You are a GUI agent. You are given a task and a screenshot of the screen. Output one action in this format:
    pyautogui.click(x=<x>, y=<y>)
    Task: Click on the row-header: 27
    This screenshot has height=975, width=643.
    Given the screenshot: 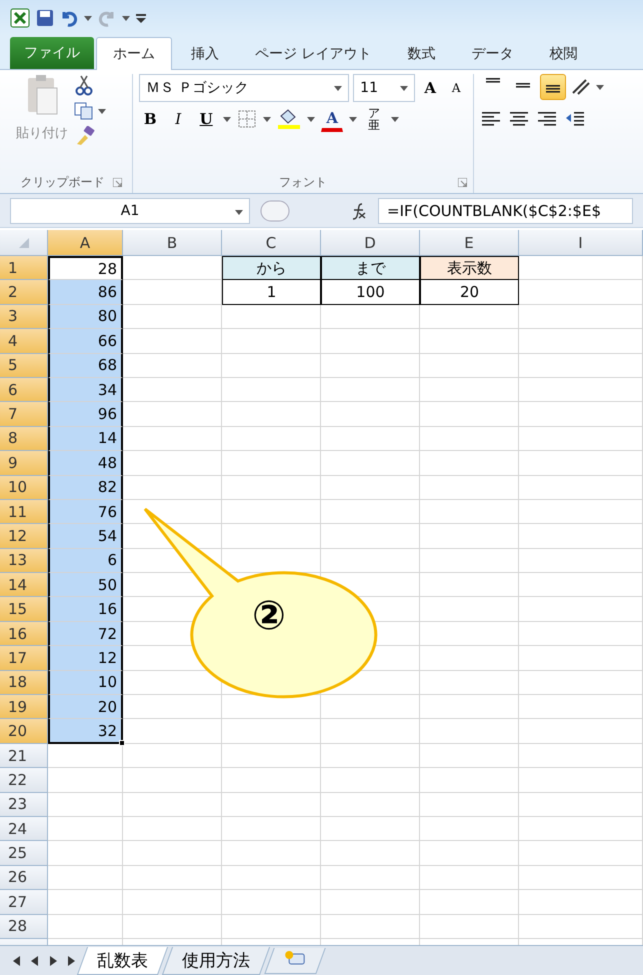 What is the action you would take?
    pyautogui.click(x=24, y=902)
    